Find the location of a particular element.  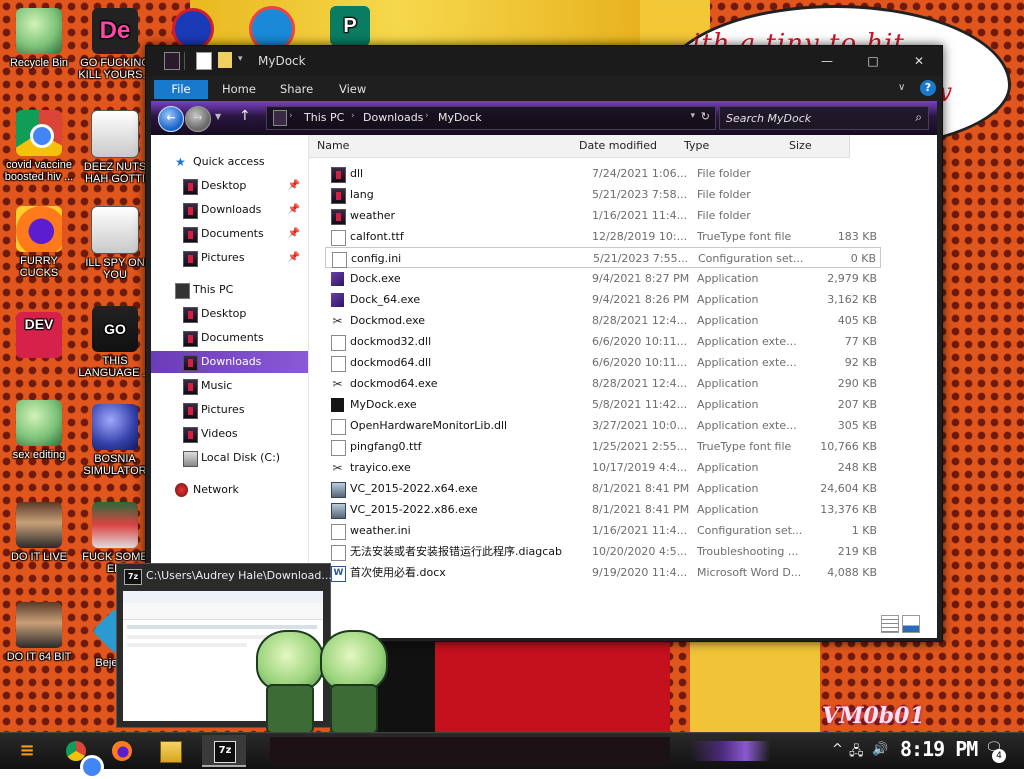

recycle-bin-icon is located at coordinates (39, 31).